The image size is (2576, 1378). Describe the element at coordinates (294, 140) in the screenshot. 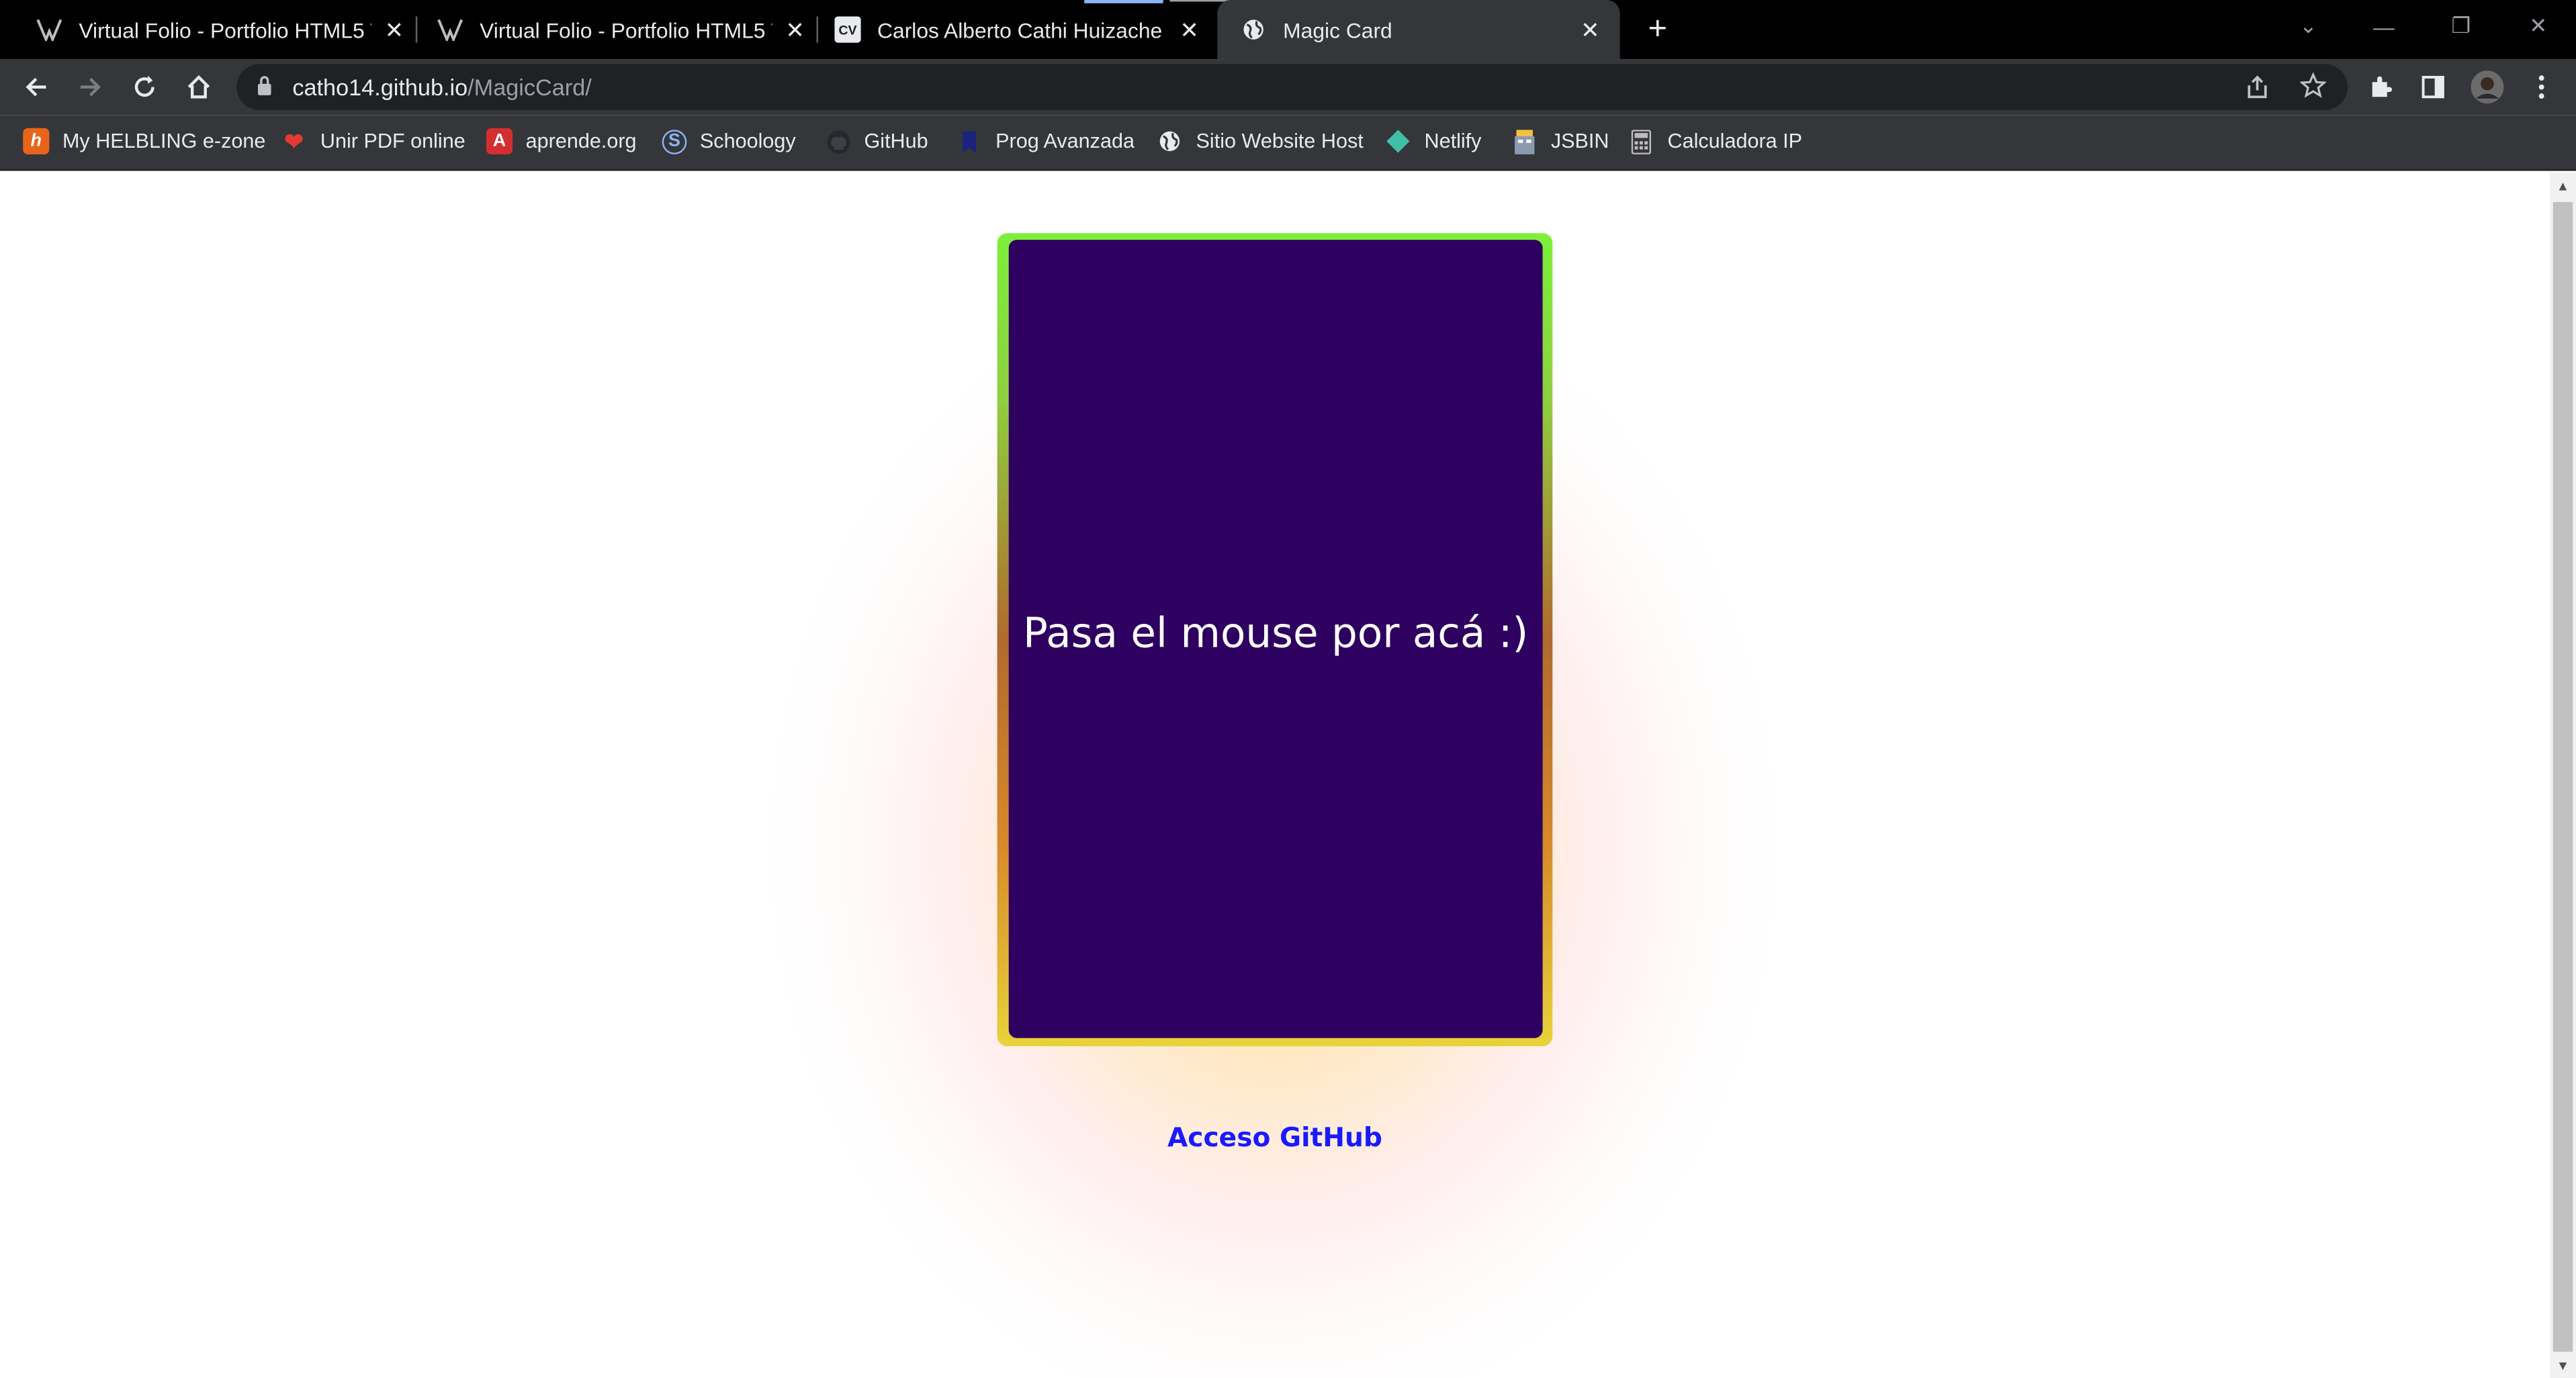

I see `heart-icon: ❤` at that location.